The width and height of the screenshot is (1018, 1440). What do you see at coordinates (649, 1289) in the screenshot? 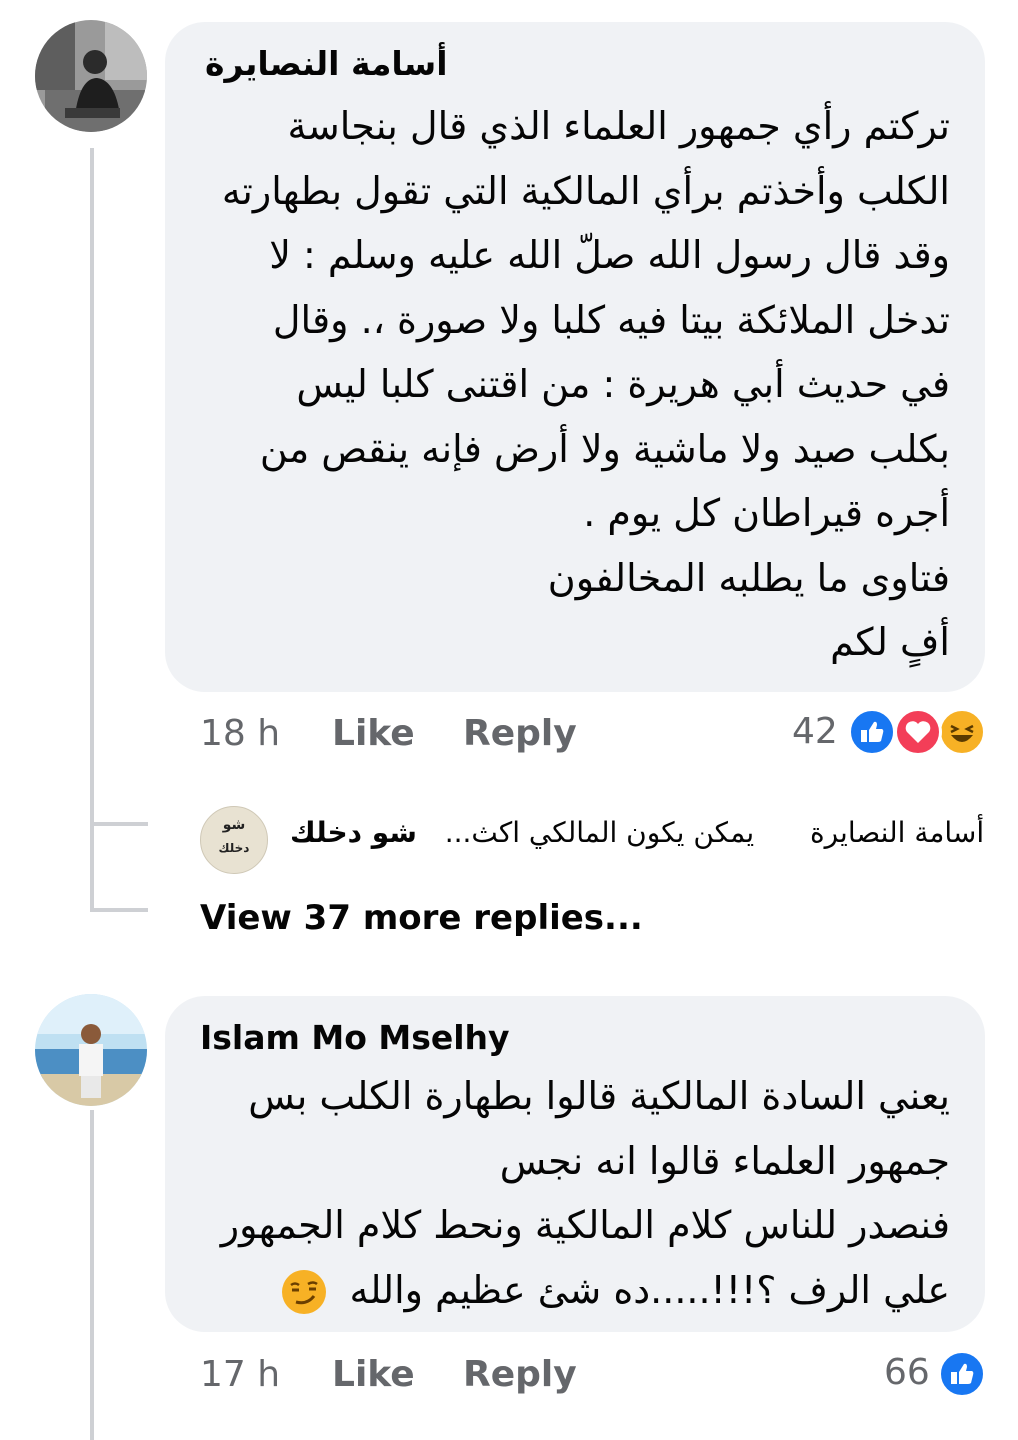
I see `comment-line-text: علي الرف ؟!!!.....ده شئ عظيم والله` at bounding box center [649, 1289].